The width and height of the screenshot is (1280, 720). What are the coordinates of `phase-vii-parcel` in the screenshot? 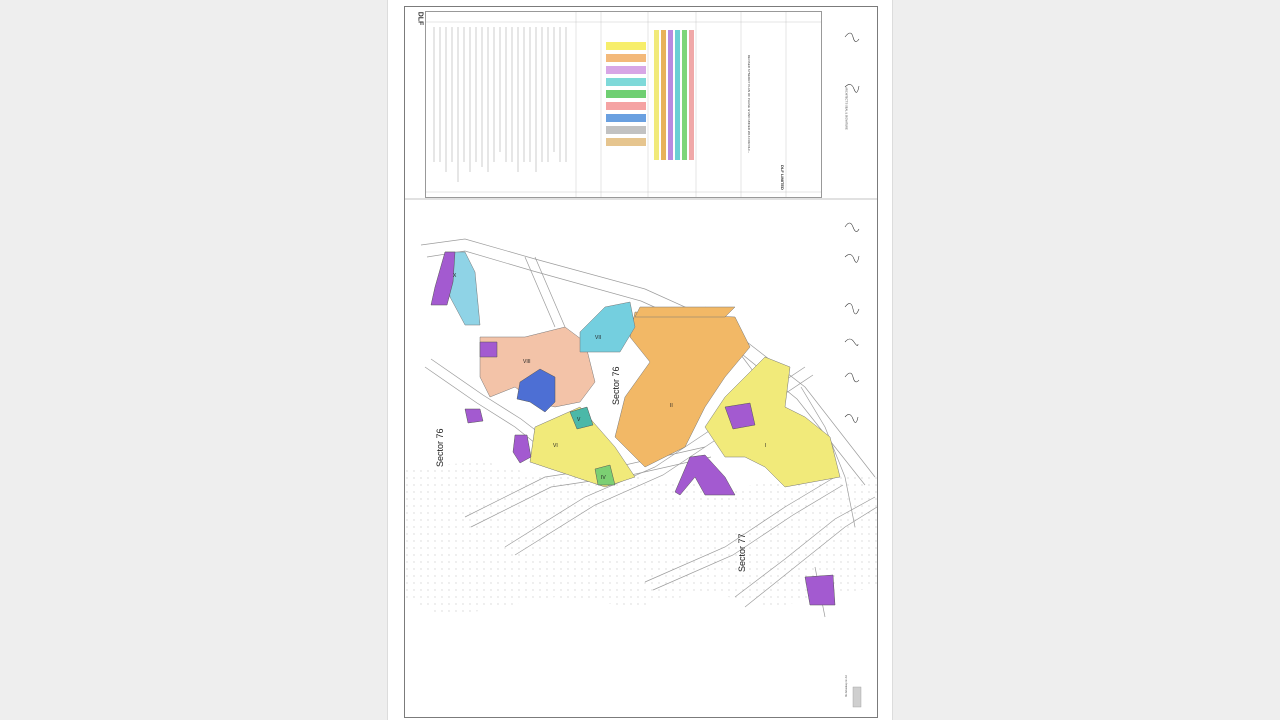 It's located at (607, 327).